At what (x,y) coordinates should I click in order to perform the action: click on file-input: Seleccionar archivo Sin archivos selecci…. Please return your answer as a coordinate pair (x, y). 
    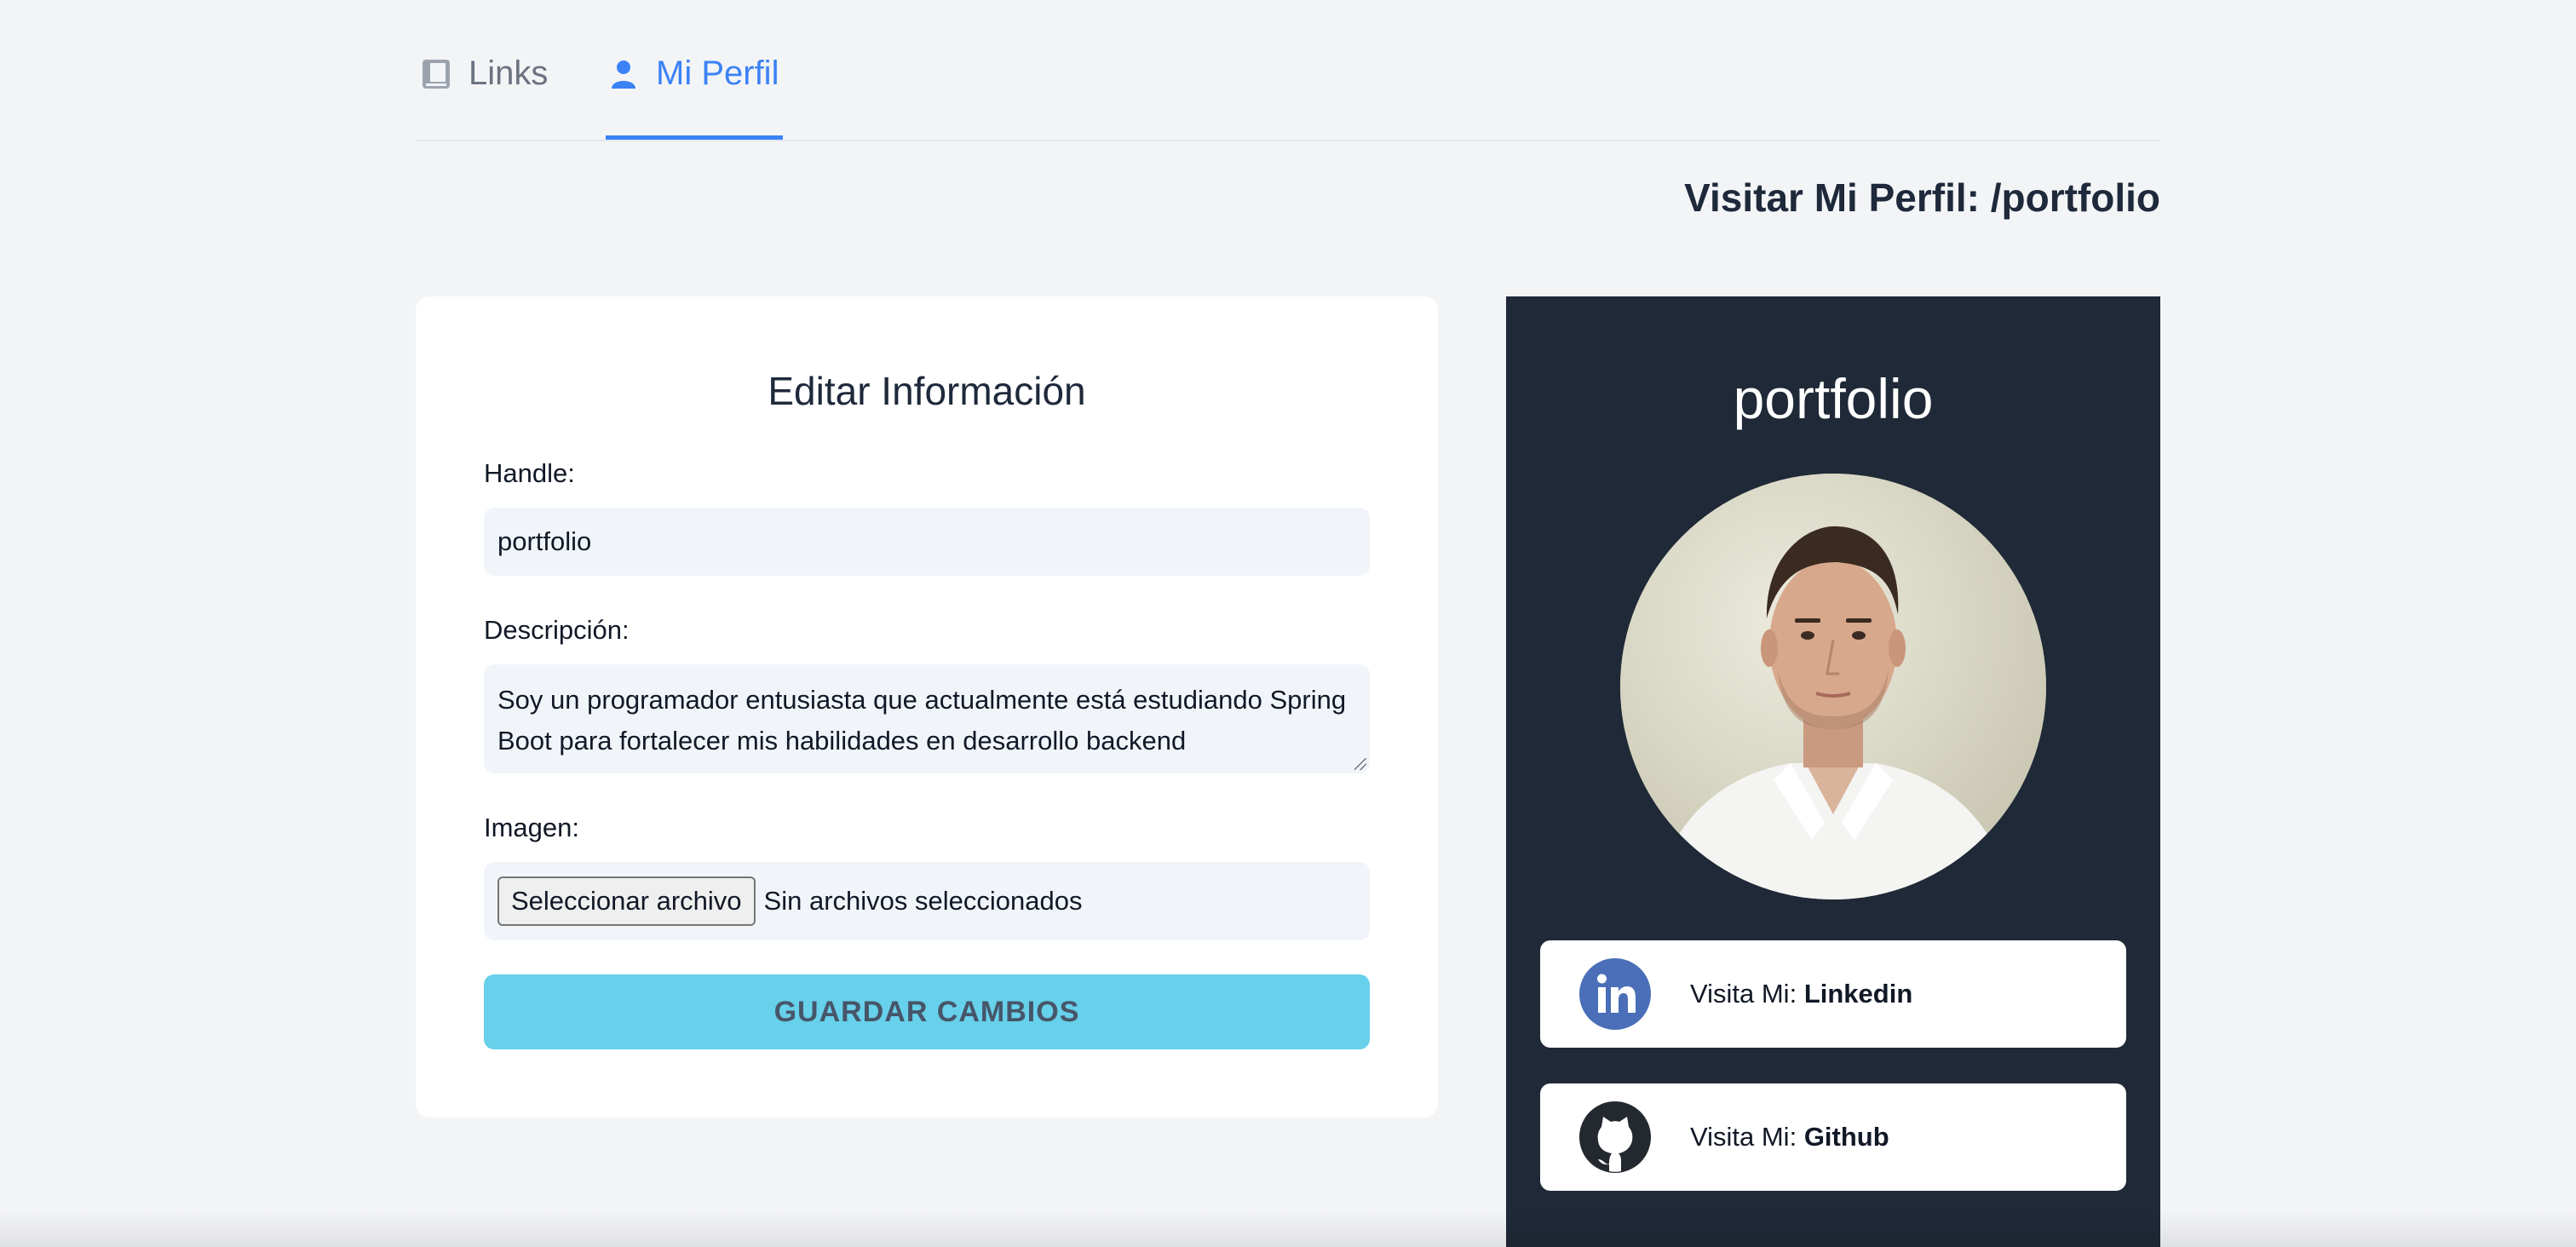
    Looking at the image, I should click on (927, 901).